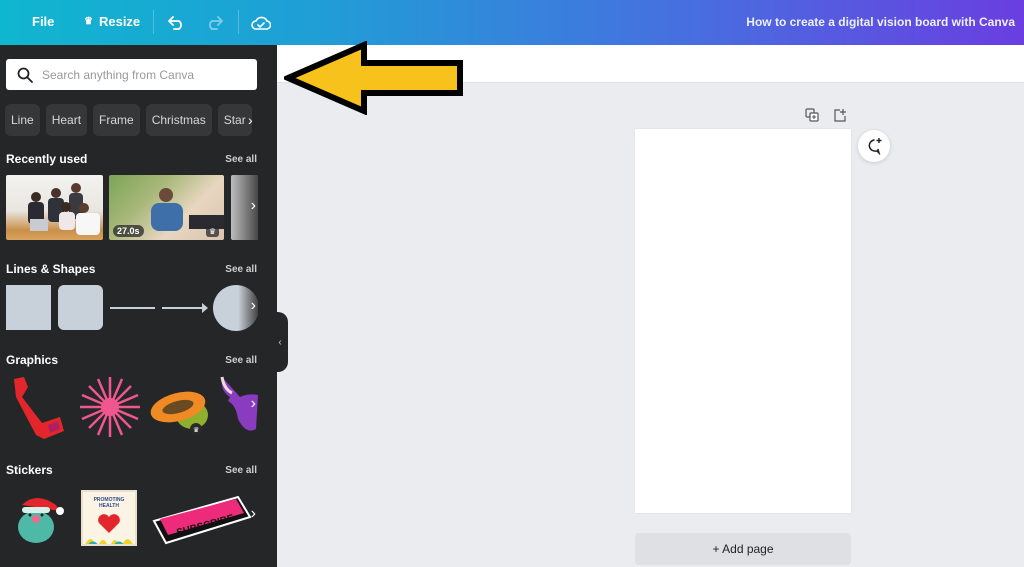 Image resolution: width=1024 pixels, height=567 pixels. What do you see at coordinates (743, 321) in the screenshot?
I see `design-page` at bounding box center [743, 321].